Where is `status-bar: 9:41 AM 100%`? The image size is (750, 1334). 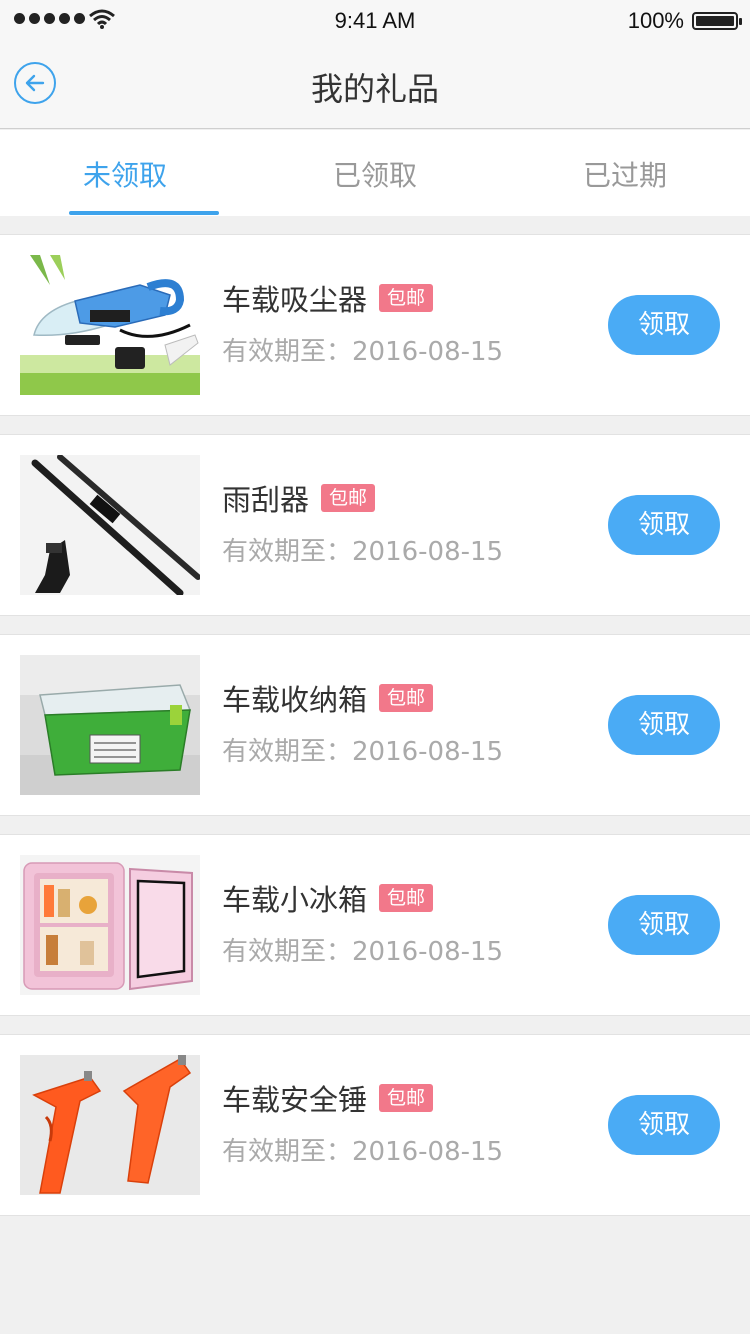 status-bar: 9:41 AM 100% is located at coordinates (375, 20).